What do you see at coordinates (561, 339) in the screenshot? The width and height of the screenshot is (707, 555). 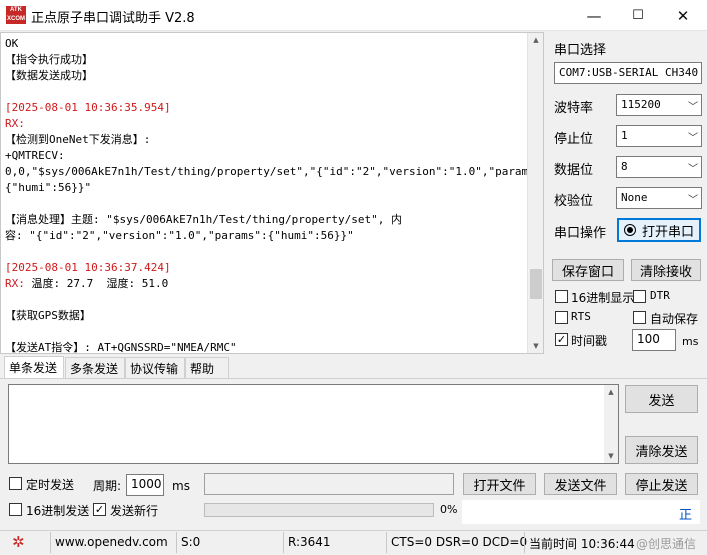 I see `timestamp-checkbox: ✓` at bounding box center [561, 339].